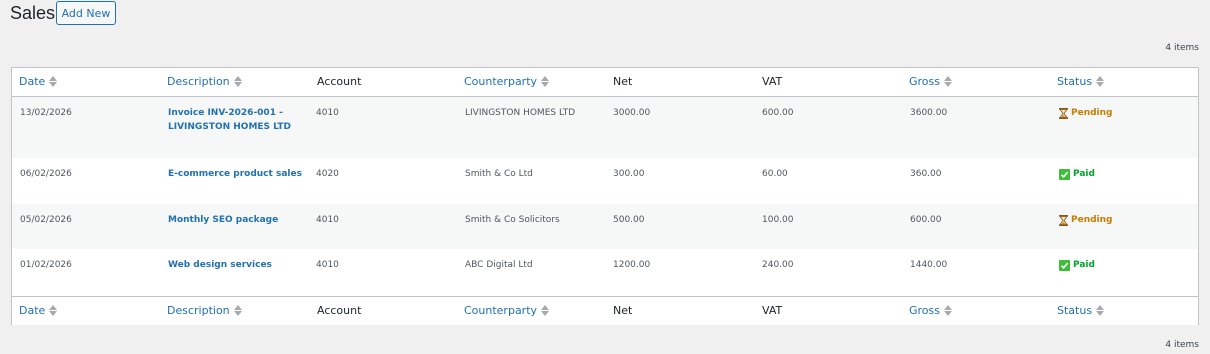 The image size is (1210, 354). I want to click on cell-counterparty: Smith & Co Ltd, so click(499, 174).